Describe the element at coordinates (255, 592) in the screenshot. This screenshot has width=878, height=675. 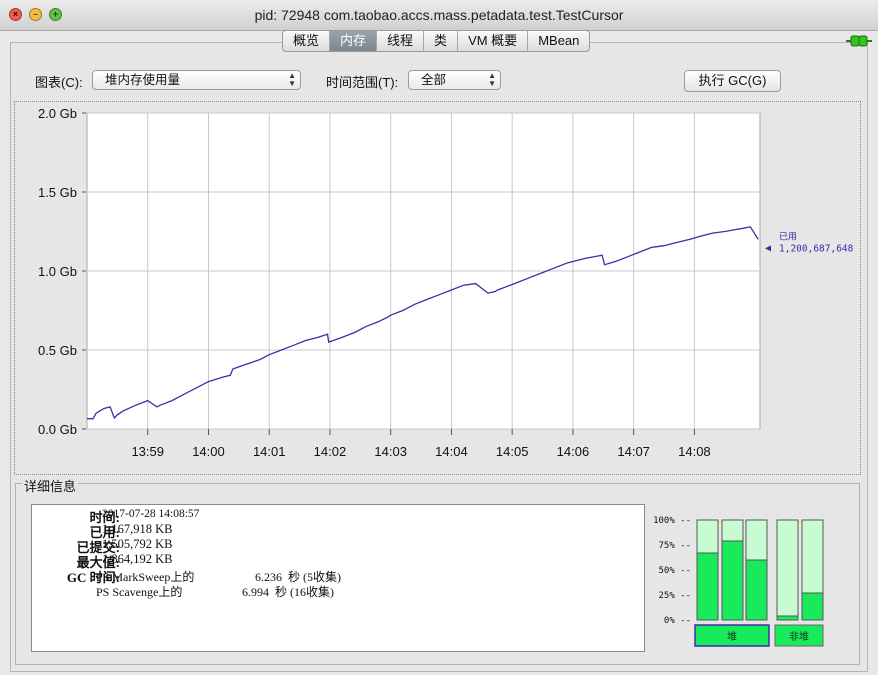
I see `gc-collector-time: 6.994` at that location.